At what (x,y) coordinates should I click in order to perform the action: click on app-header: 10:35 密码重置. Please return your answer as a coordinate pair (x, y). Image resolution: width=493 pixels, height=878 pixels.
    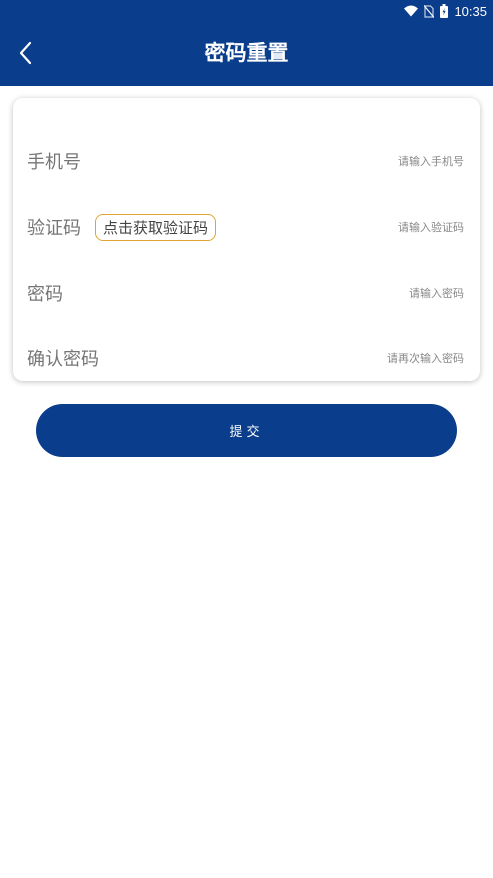
    Looking at the image, I should click on (246, 43).